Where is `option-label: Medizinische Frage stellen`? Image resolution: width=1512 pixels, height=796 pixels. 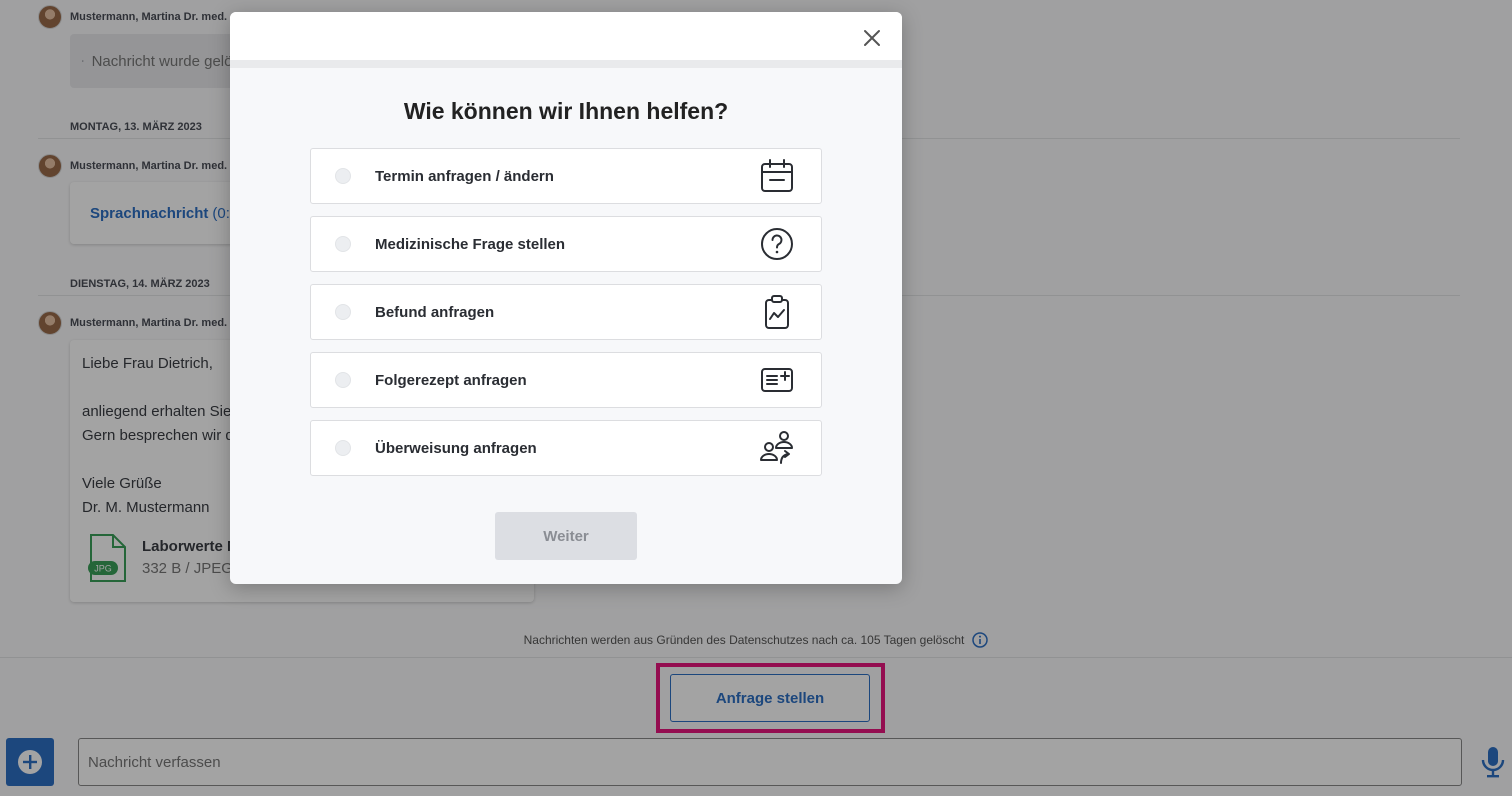 option-label: Medizinische Frage stellen is located at coordinates (470, 244).